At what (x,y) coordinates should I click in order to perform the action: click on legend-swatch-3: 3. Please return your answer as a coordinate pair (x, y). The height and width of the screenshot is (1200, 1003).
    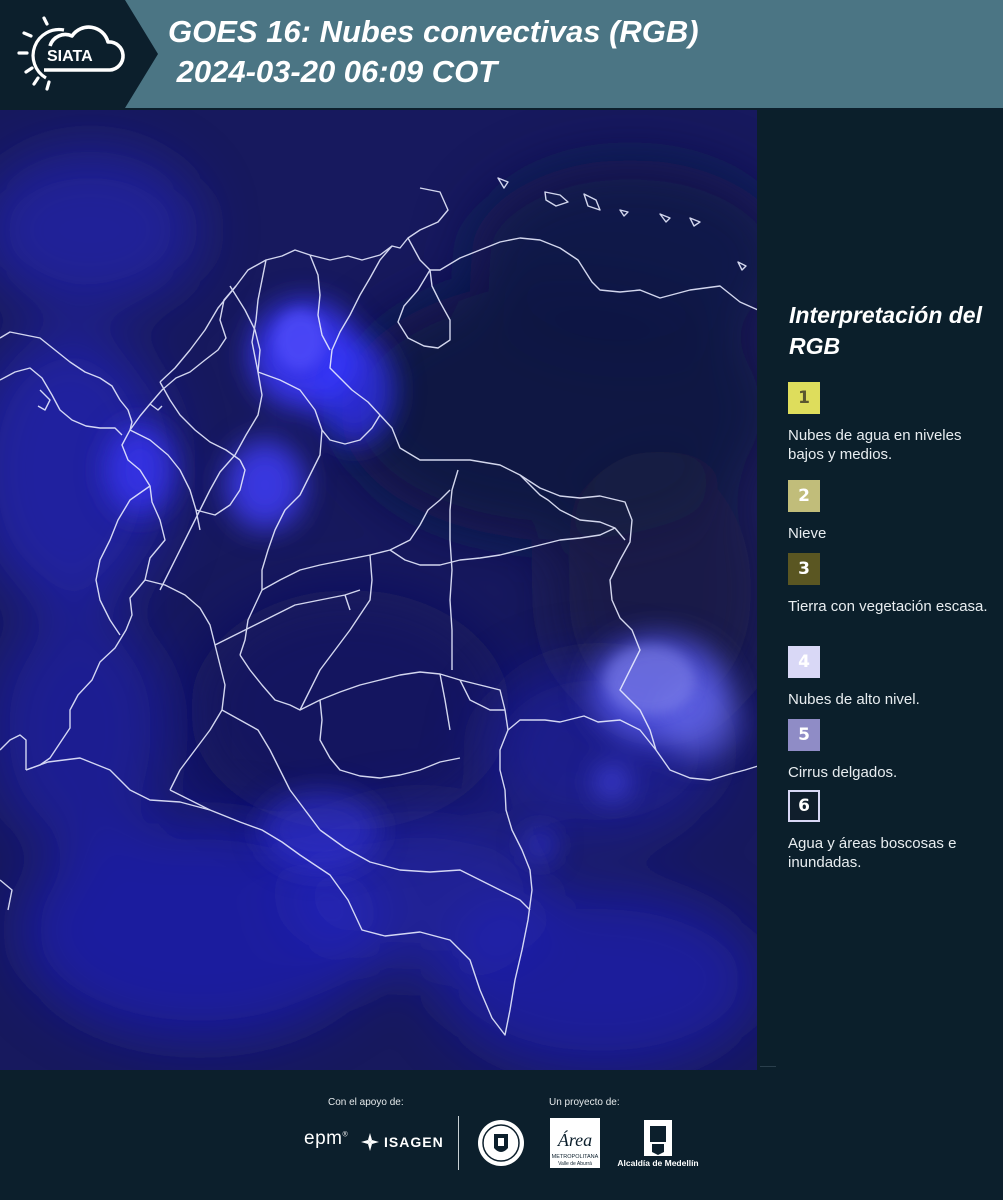
    Looking at the image, I should click on (804, 569).